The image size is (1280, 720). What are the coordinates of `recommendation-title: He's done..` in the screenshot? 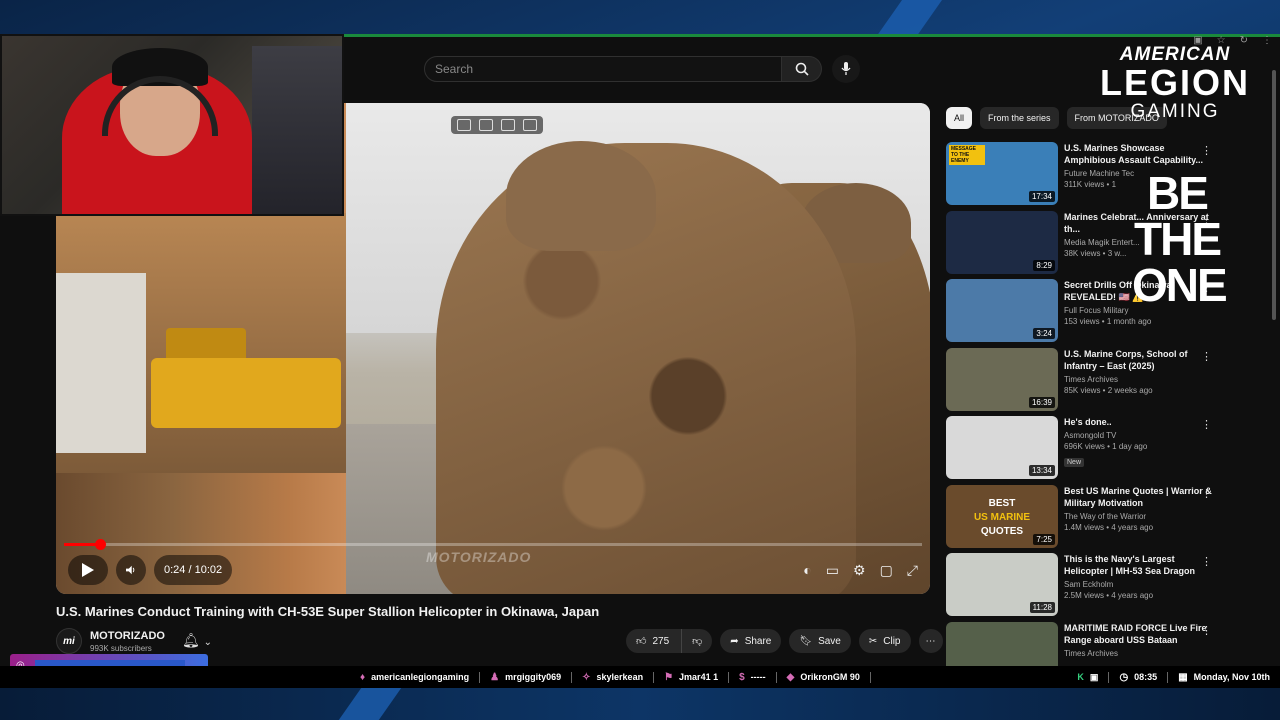 It's located at (1138, 422).